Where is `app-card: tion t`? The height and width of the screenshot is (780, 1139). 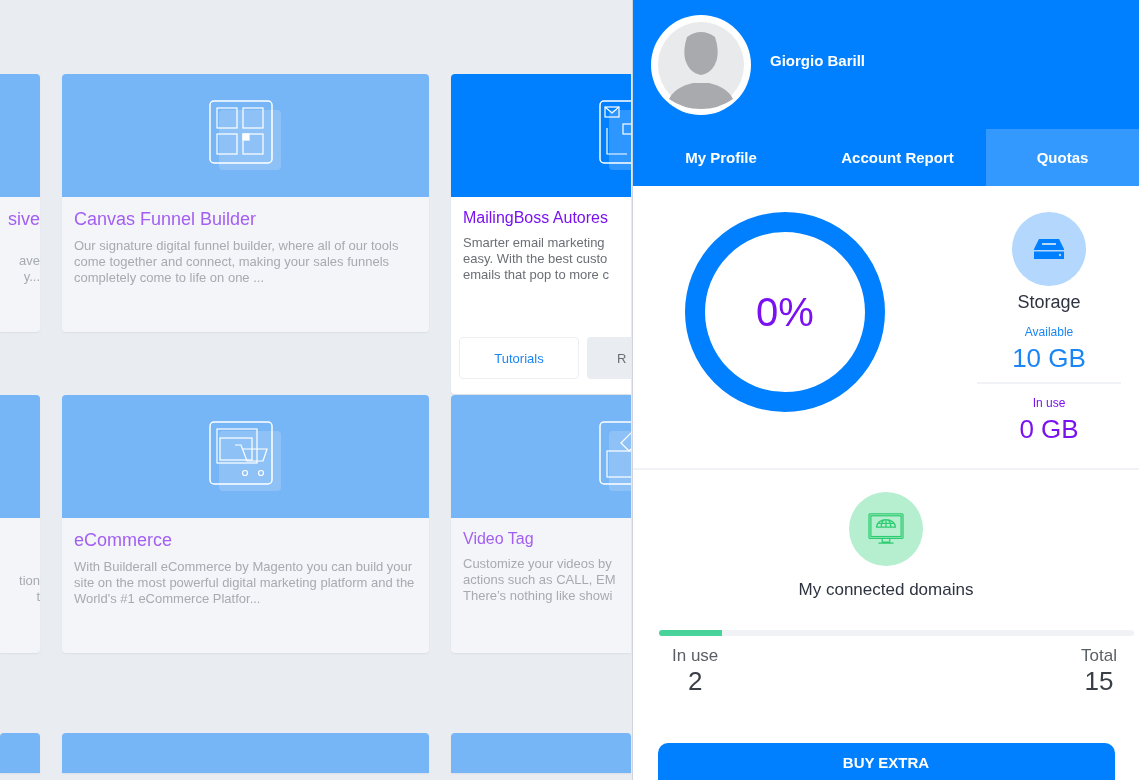 app-card: tion t is located at coordinates (20, 524).